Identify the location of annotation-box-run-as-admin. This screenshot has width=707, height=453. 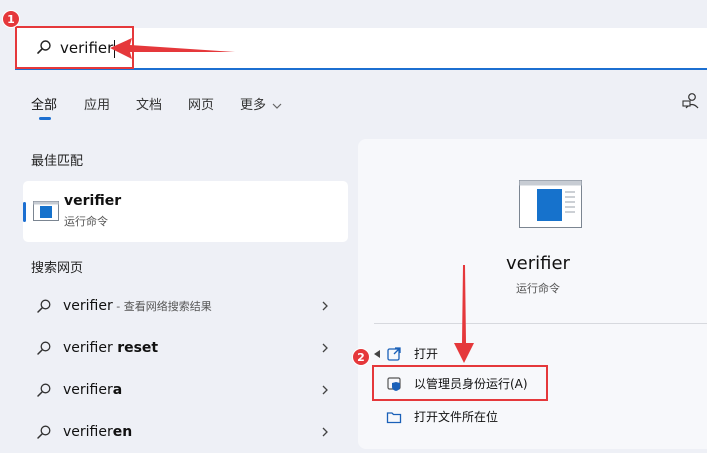
(460, 383).